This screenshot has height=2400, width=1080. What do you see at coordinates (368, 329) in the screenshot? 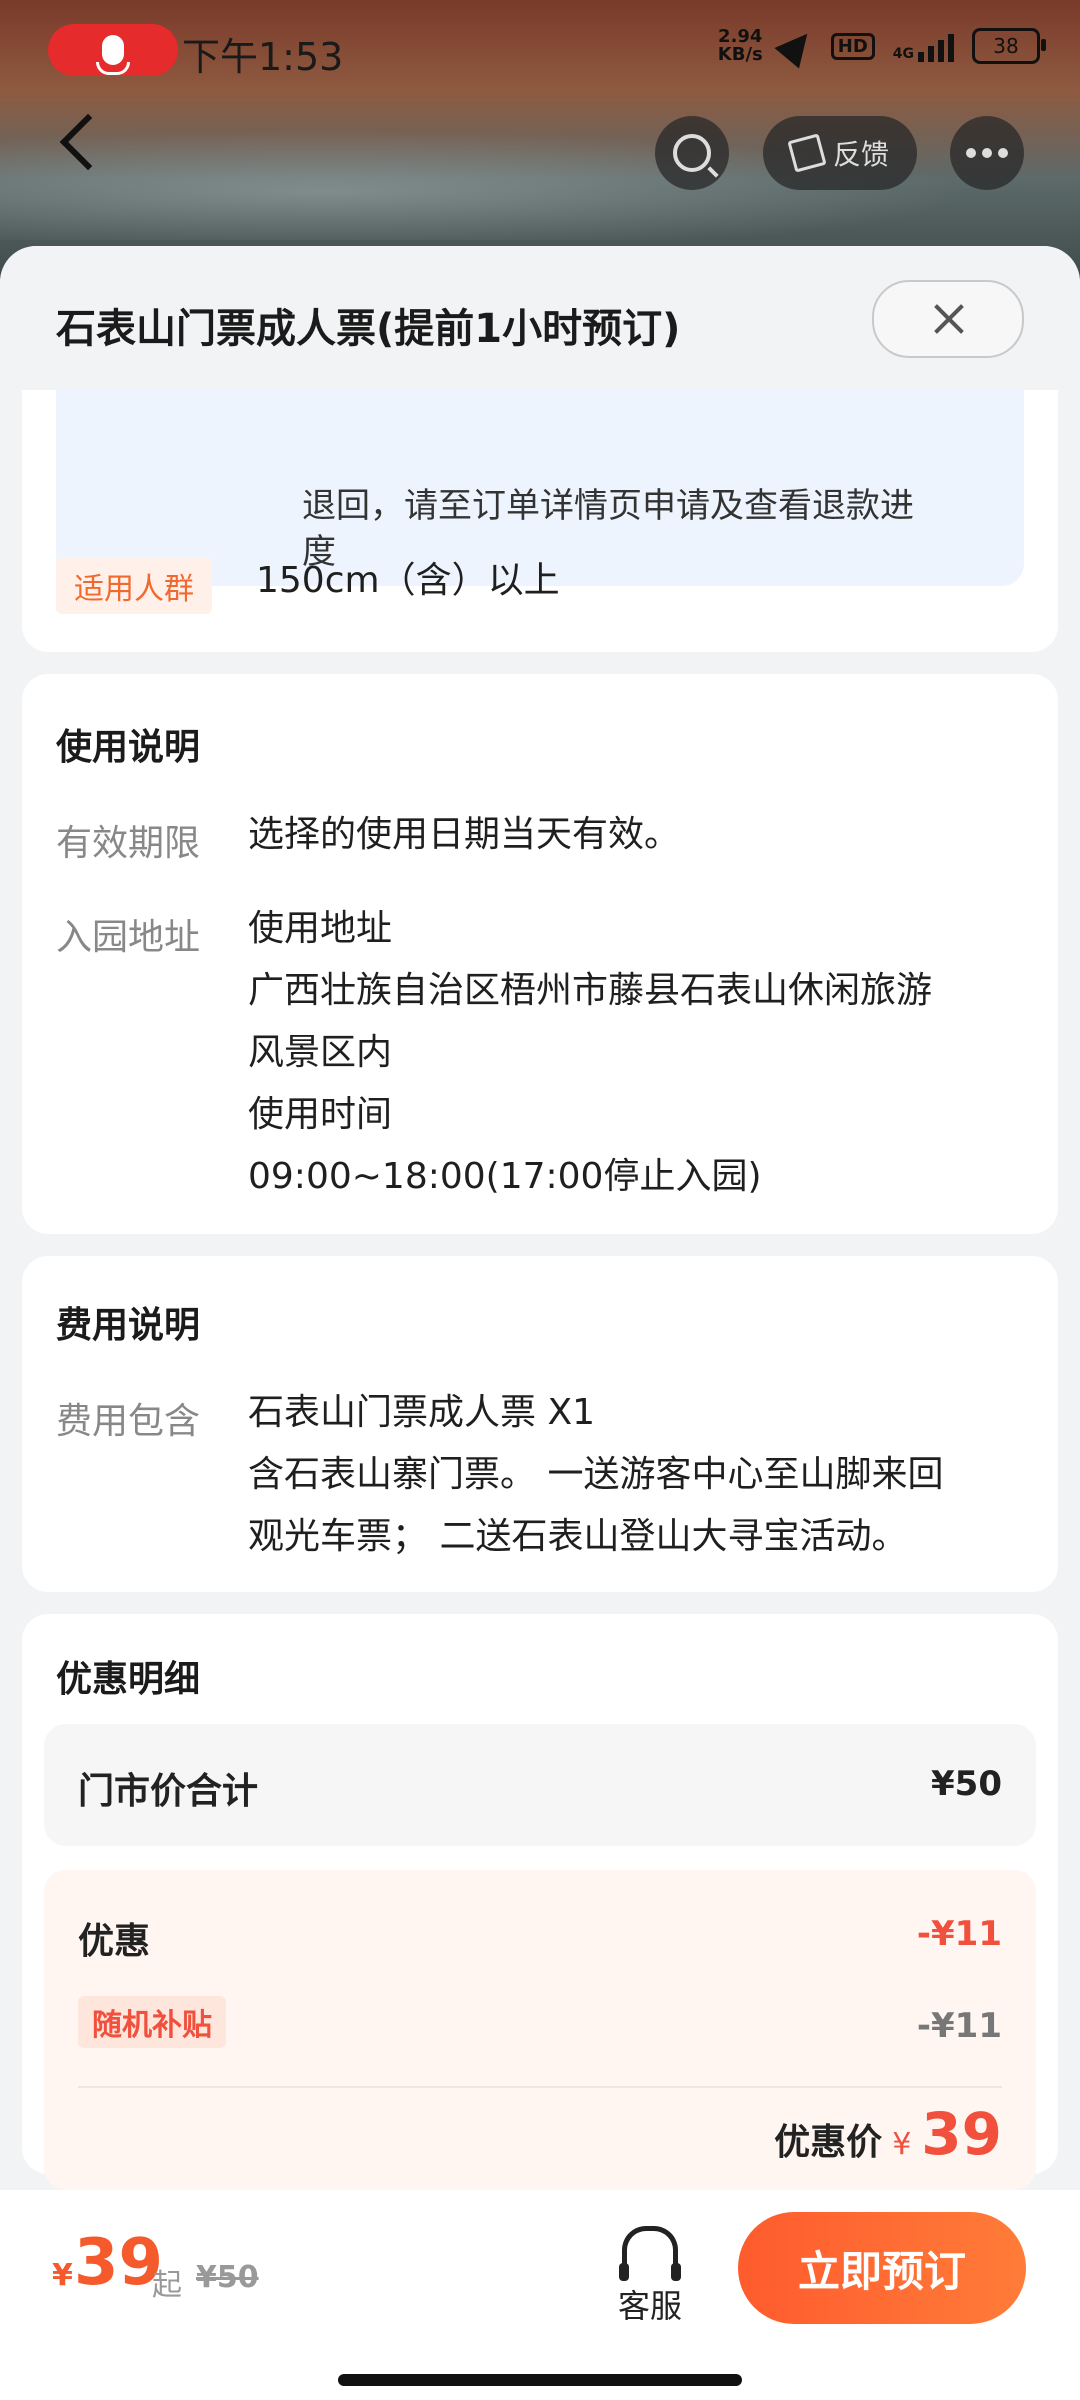
I see `sheet-title: 石表山门票成人票(提前1小时预订)` at bounding box center [368, 329].